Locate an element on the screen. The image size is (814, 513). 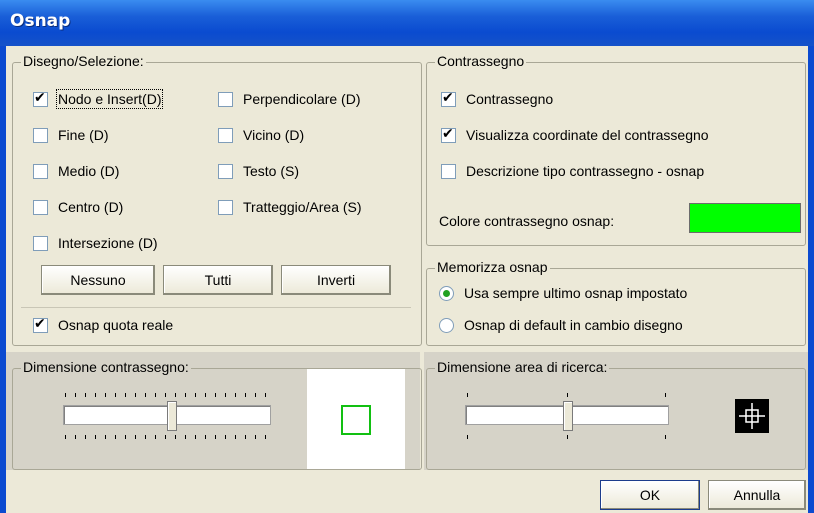
title-bar: Osnap is located at coordinates (407, 23).